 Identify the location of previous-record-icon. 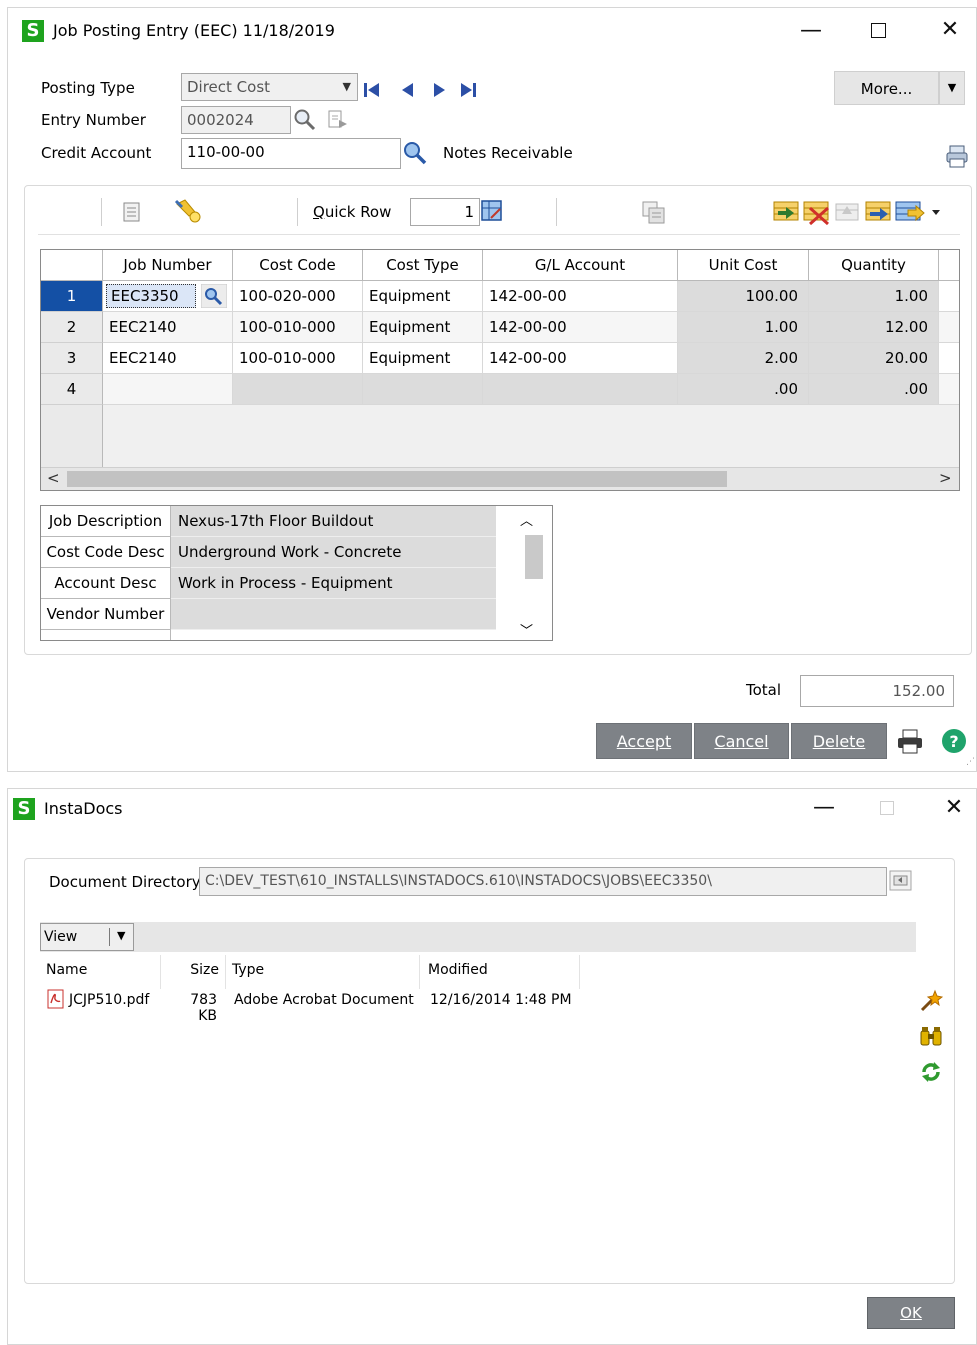
(407, 90).